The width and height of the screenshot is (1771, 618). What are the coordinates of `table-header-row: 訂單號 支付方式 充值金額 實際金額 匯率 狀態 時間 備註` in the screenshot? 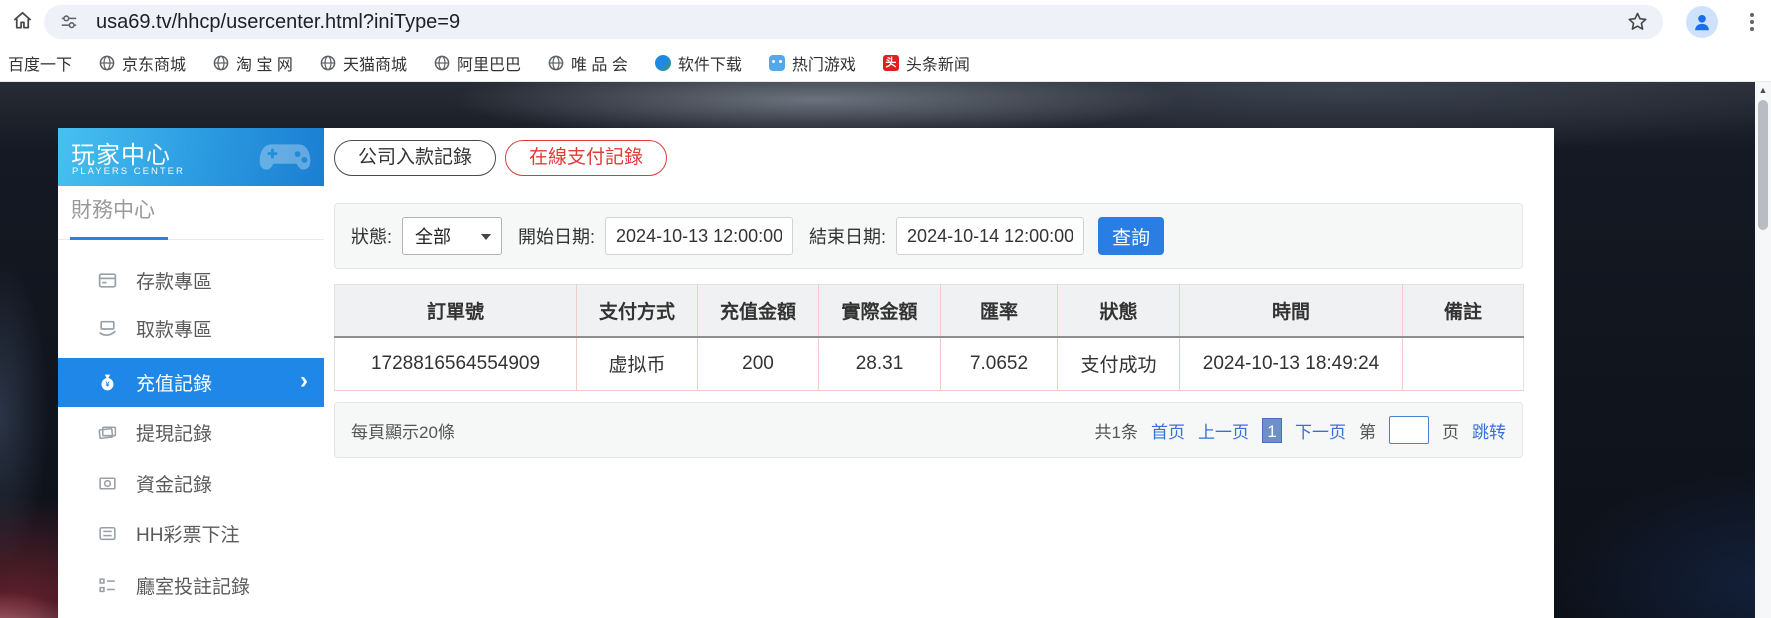 It's located at (929, 311).